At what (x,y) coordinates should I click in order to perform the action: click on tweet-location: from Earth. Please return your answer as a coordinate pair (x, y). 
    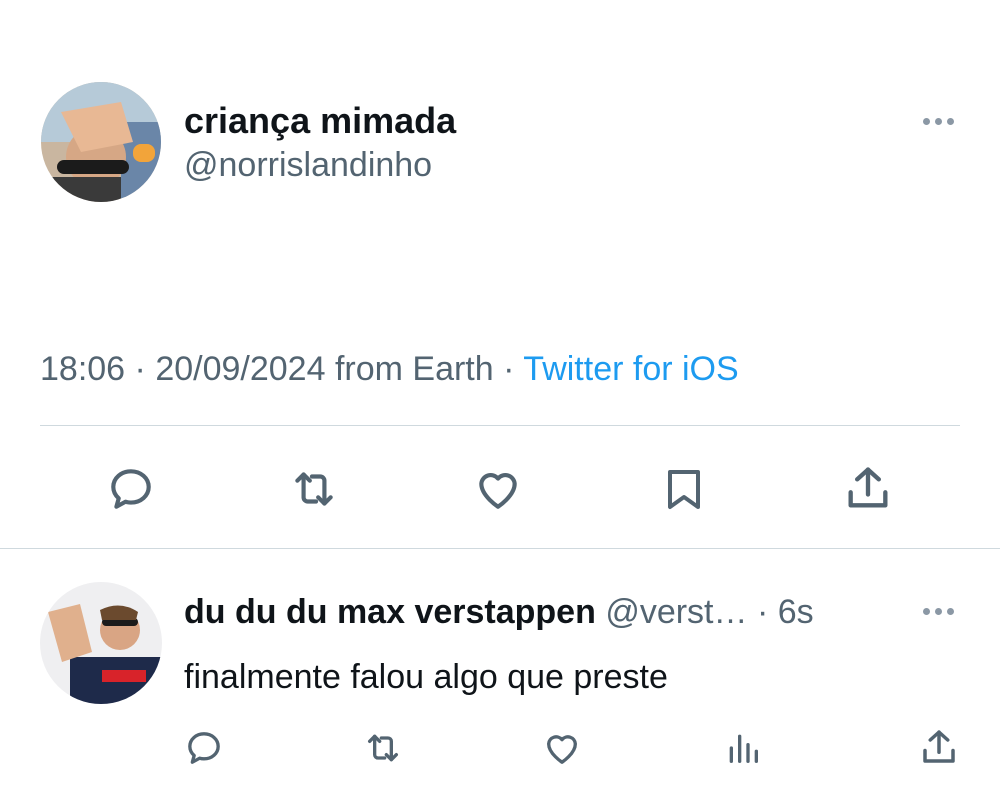
    Looking at the image, I should click on (414, 369).